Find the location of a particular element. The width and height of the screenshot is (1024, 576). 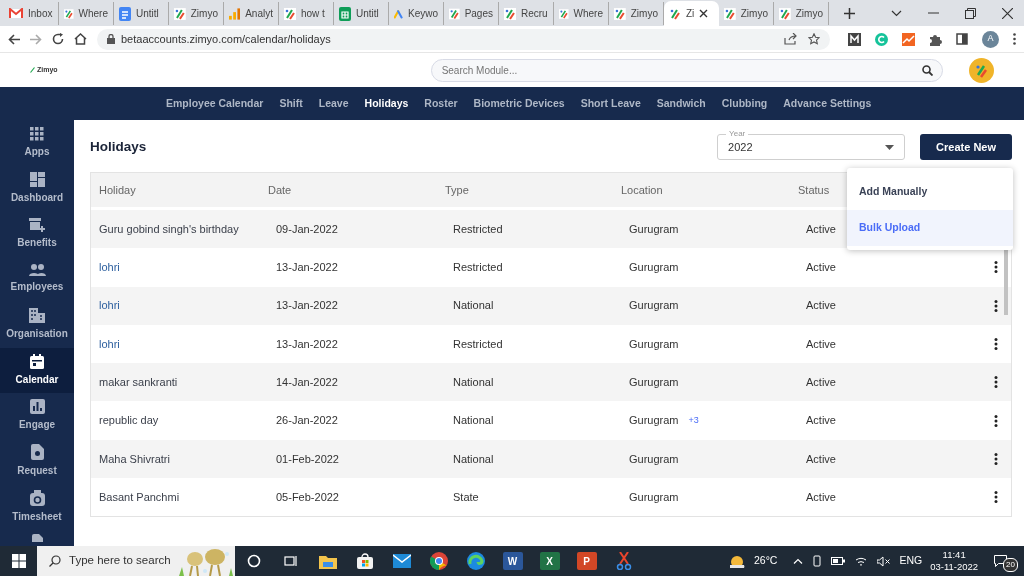

column-header: Holiday is located at coordinates (117, 190).